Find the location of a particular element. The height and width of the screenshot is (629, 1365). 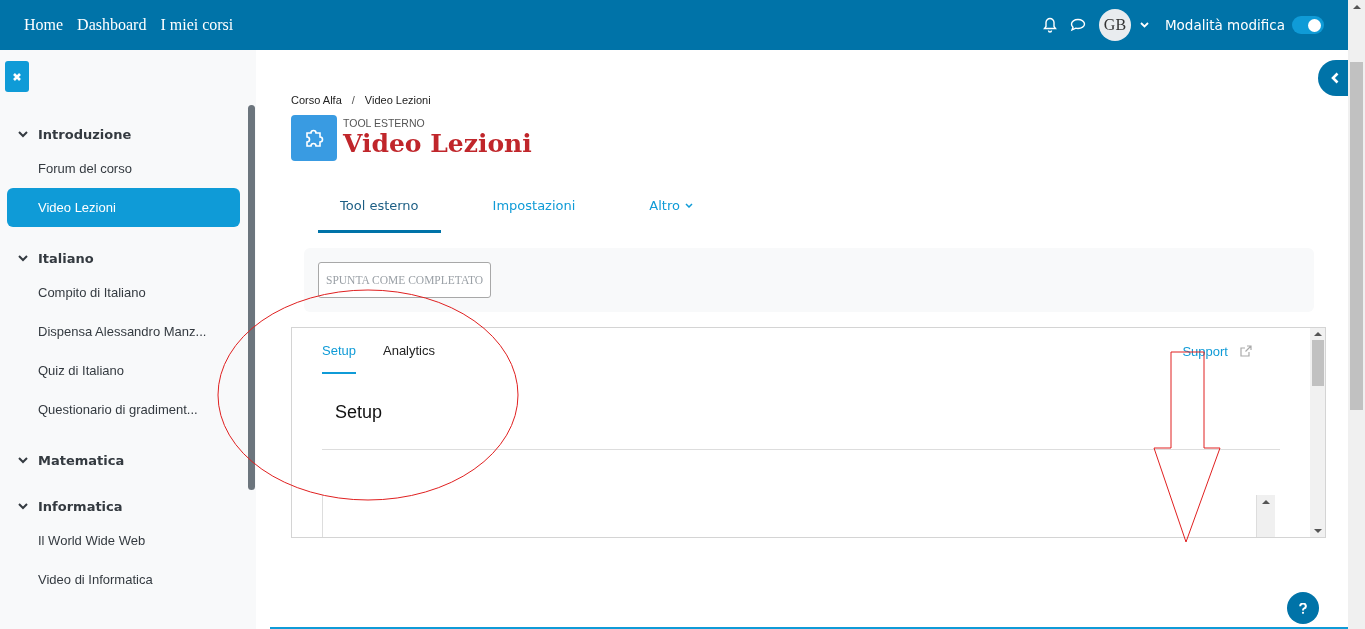

sidebar-item: Forum del corso is located at coordinates (123, 168).